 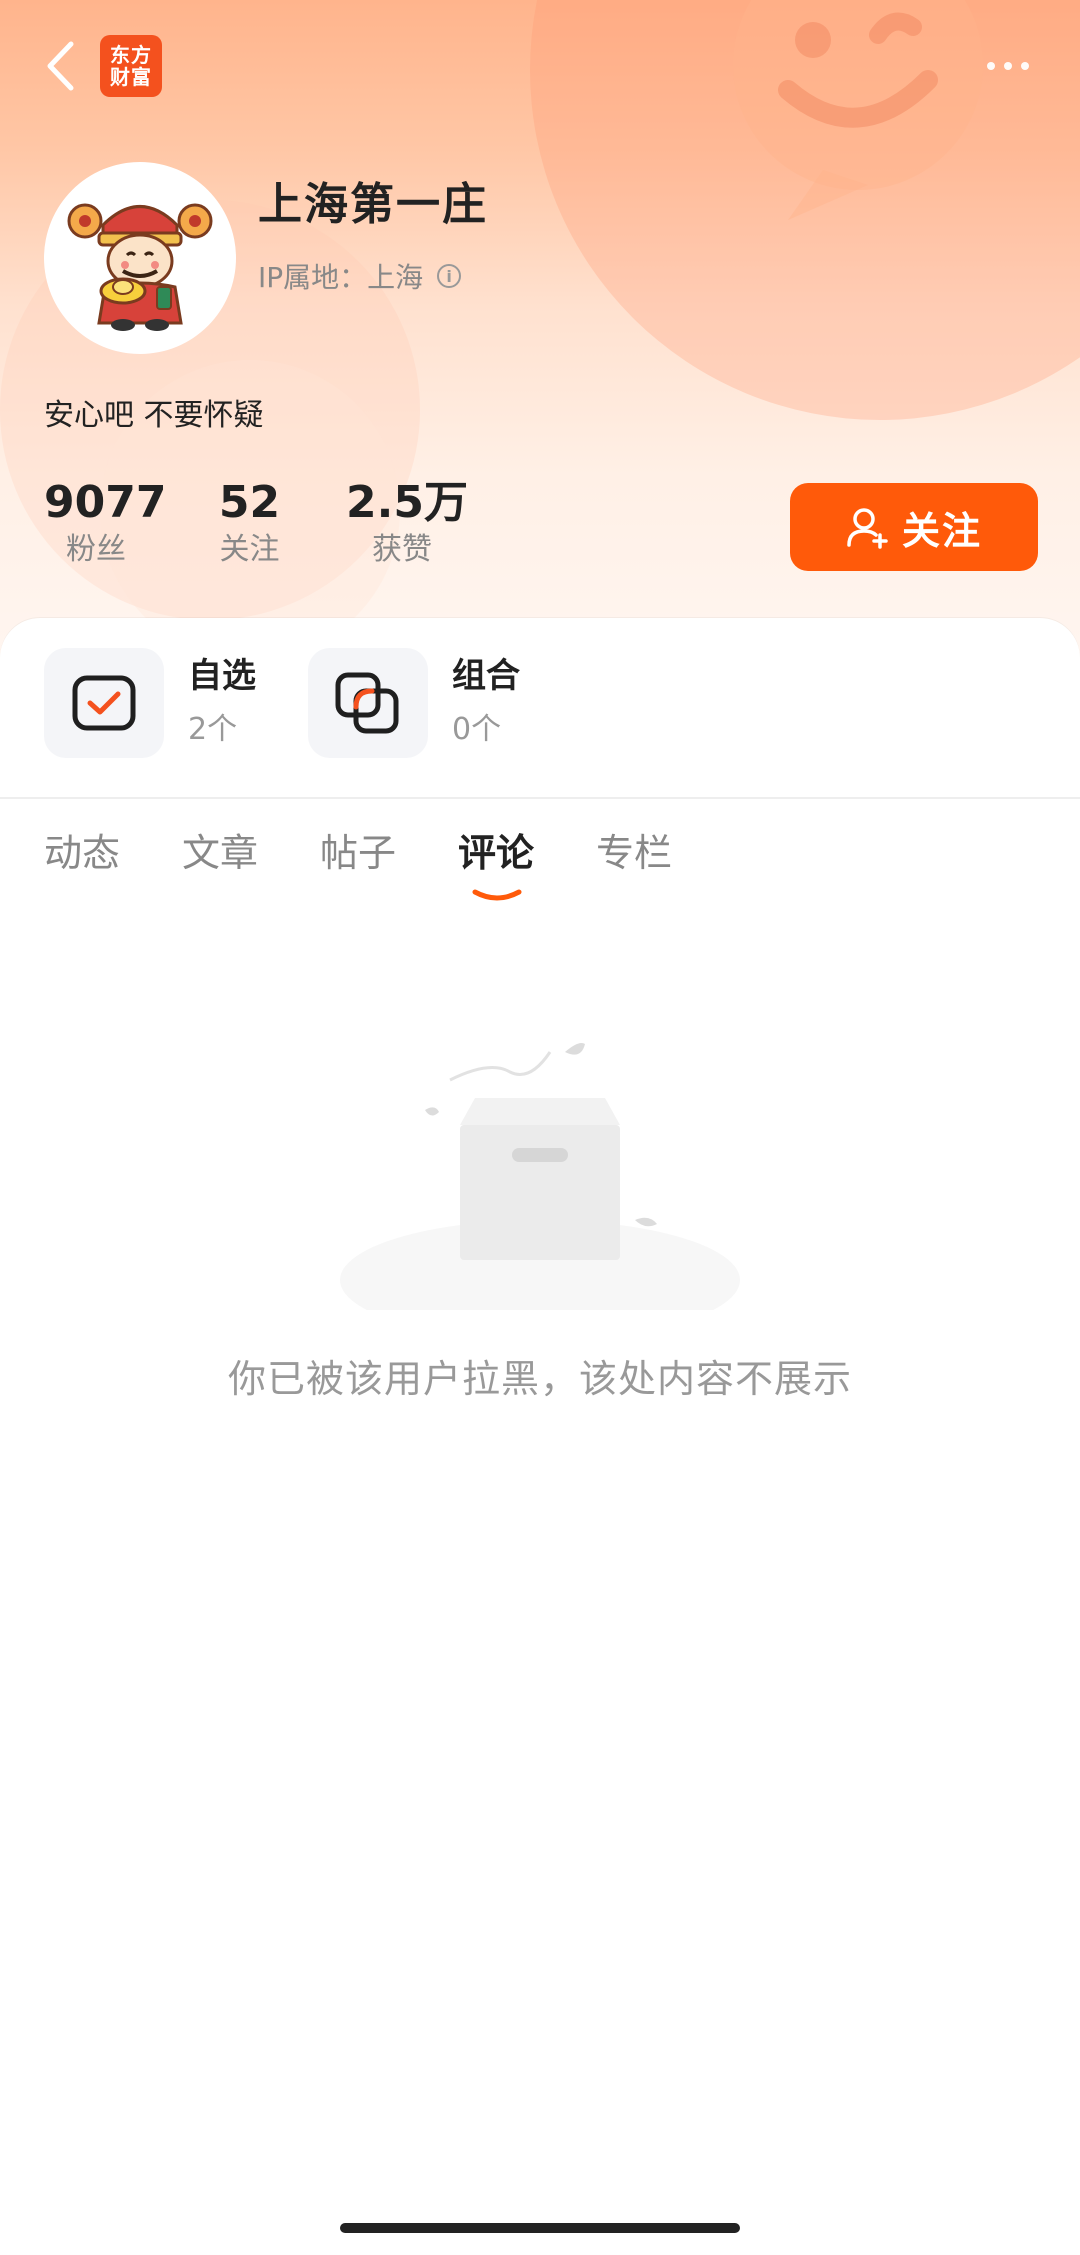 I want to click on tab-posts: 帖子, so click(x=358, y=853).